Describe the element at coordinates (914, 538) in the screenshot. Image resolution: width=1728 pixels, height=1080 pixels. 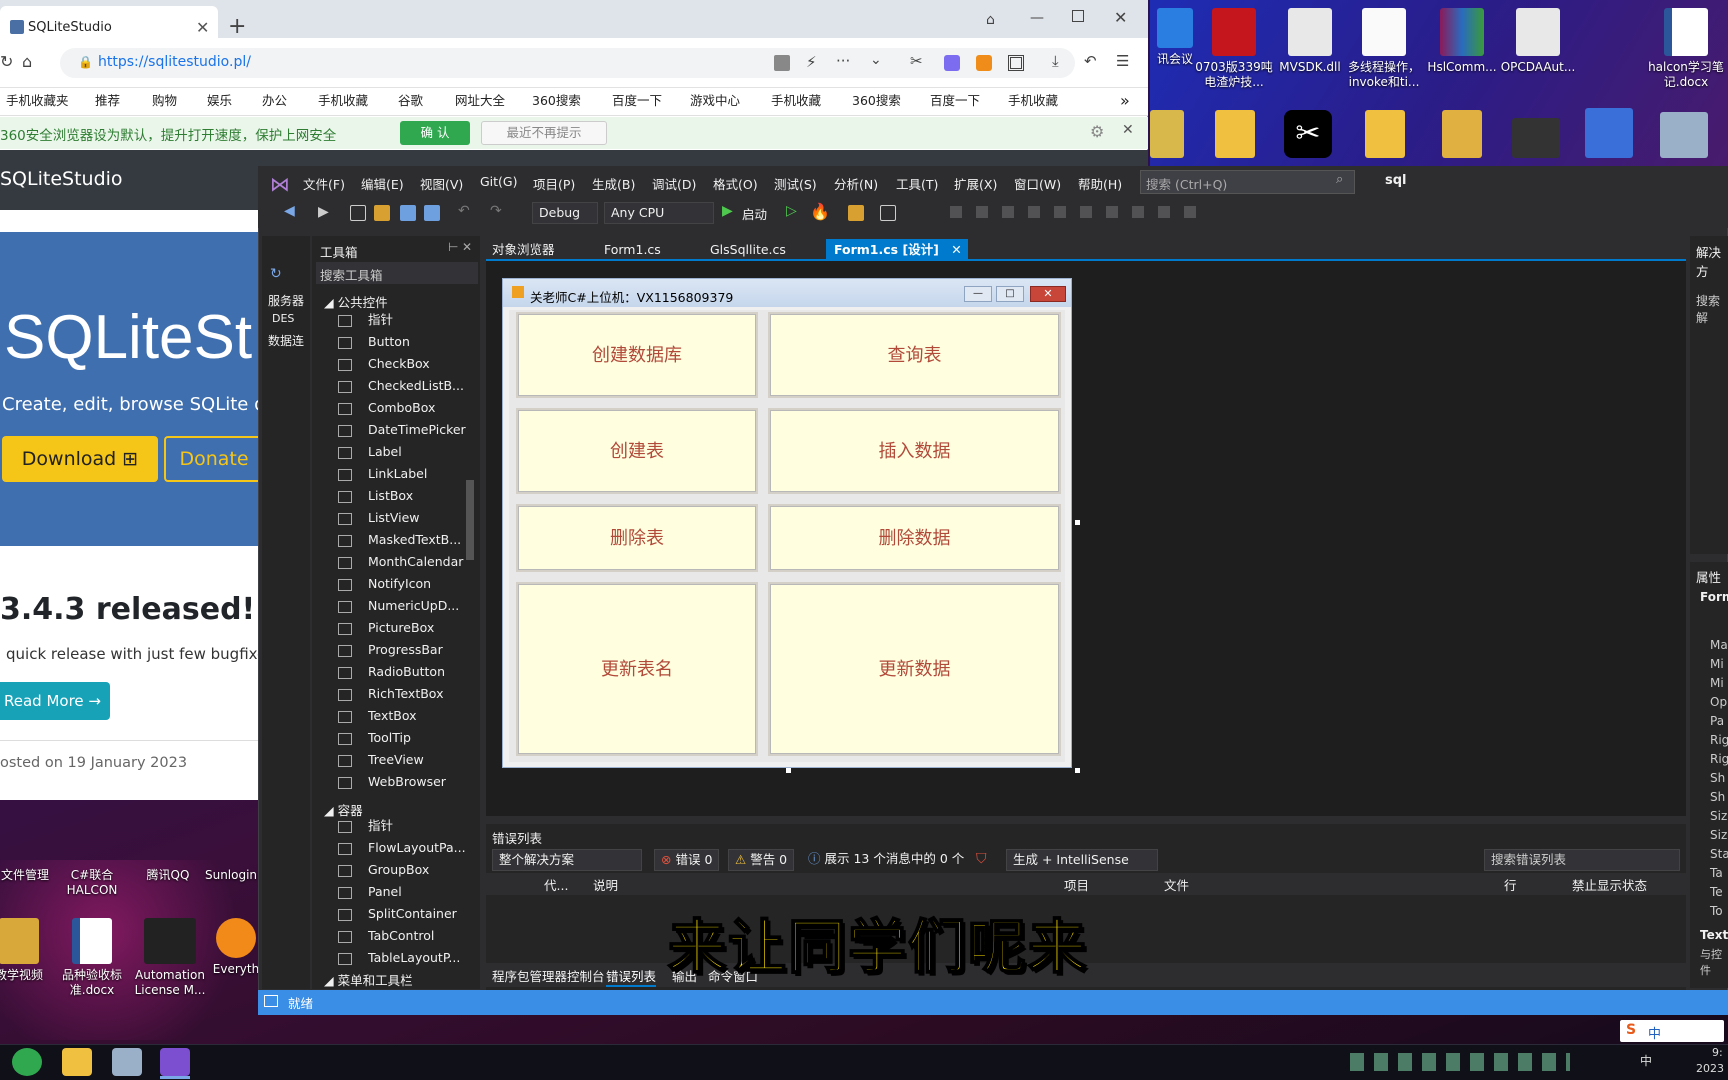
I see `delete-data-button: 删除数据` at that location.